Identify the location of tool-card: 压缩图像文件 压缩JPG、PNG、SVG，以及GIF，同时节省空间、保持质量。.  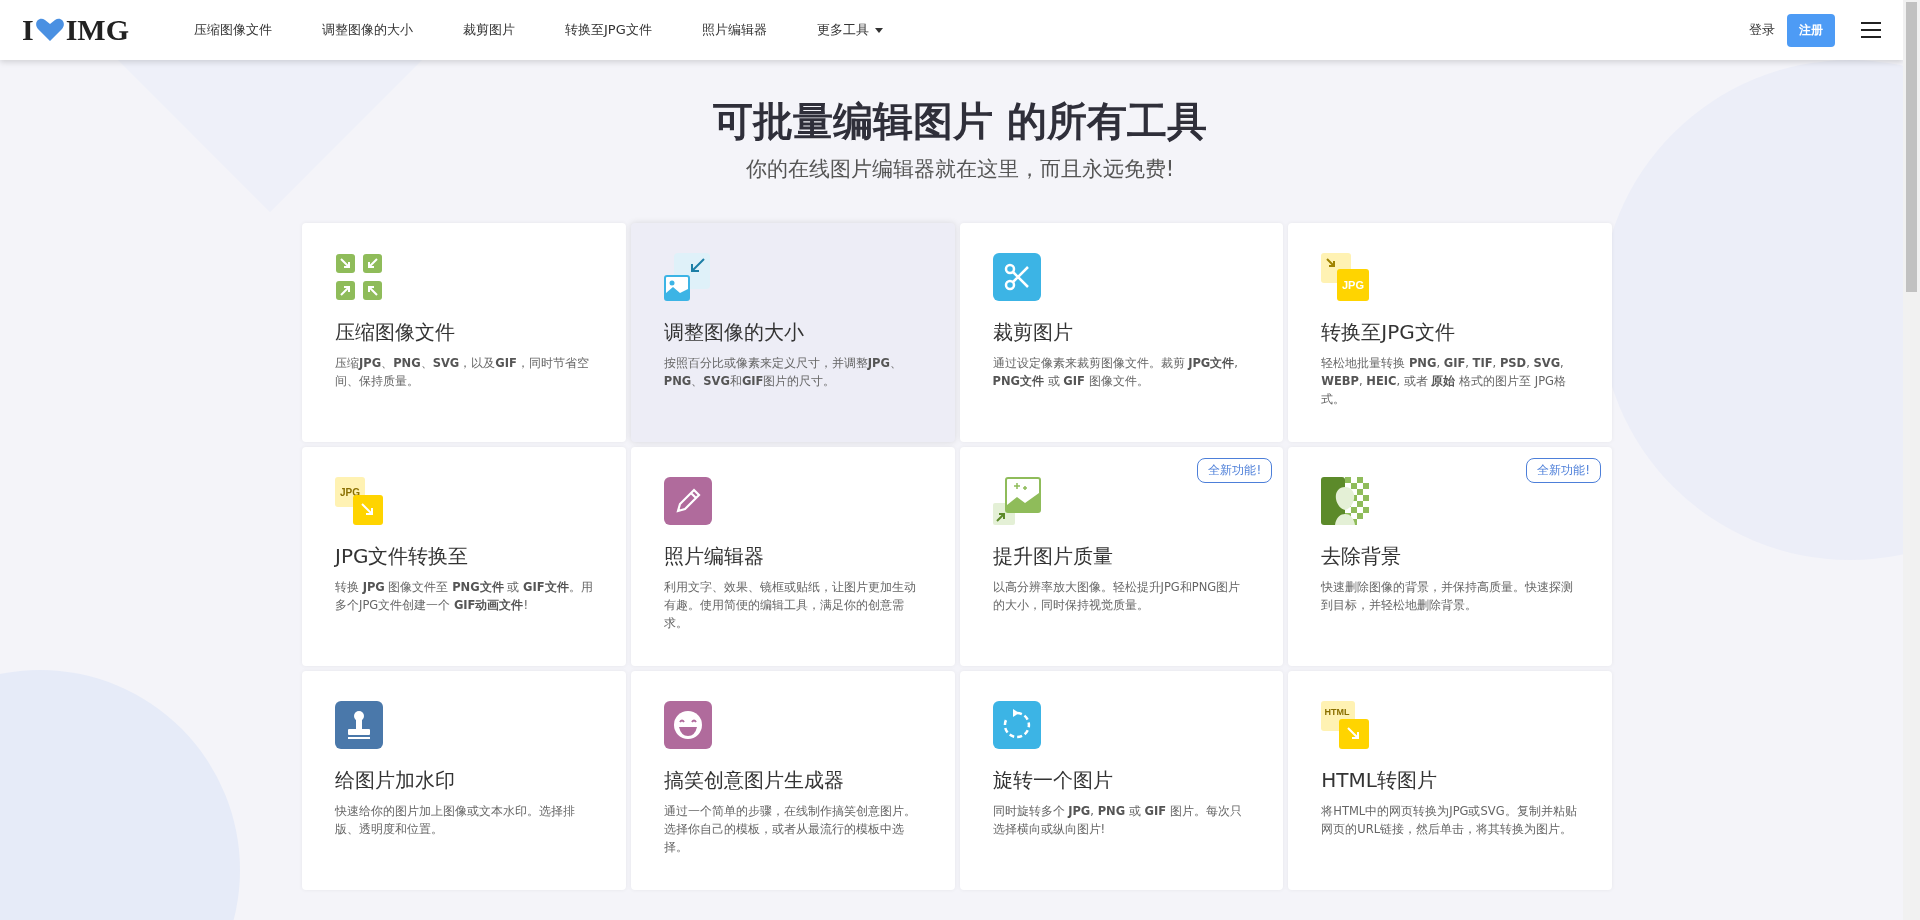
(464, 332).